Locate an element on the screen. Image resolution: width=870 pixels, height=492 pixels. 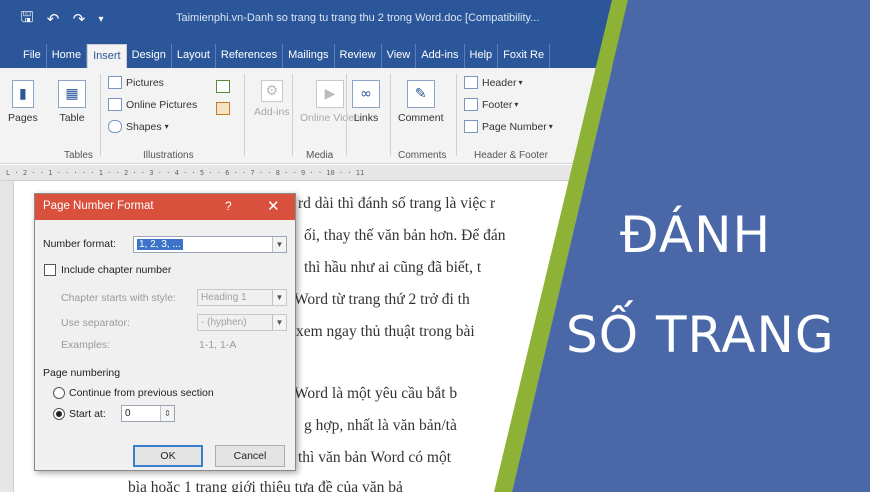
pages-button: ▮ Pages is located at coordinates (23, 102).